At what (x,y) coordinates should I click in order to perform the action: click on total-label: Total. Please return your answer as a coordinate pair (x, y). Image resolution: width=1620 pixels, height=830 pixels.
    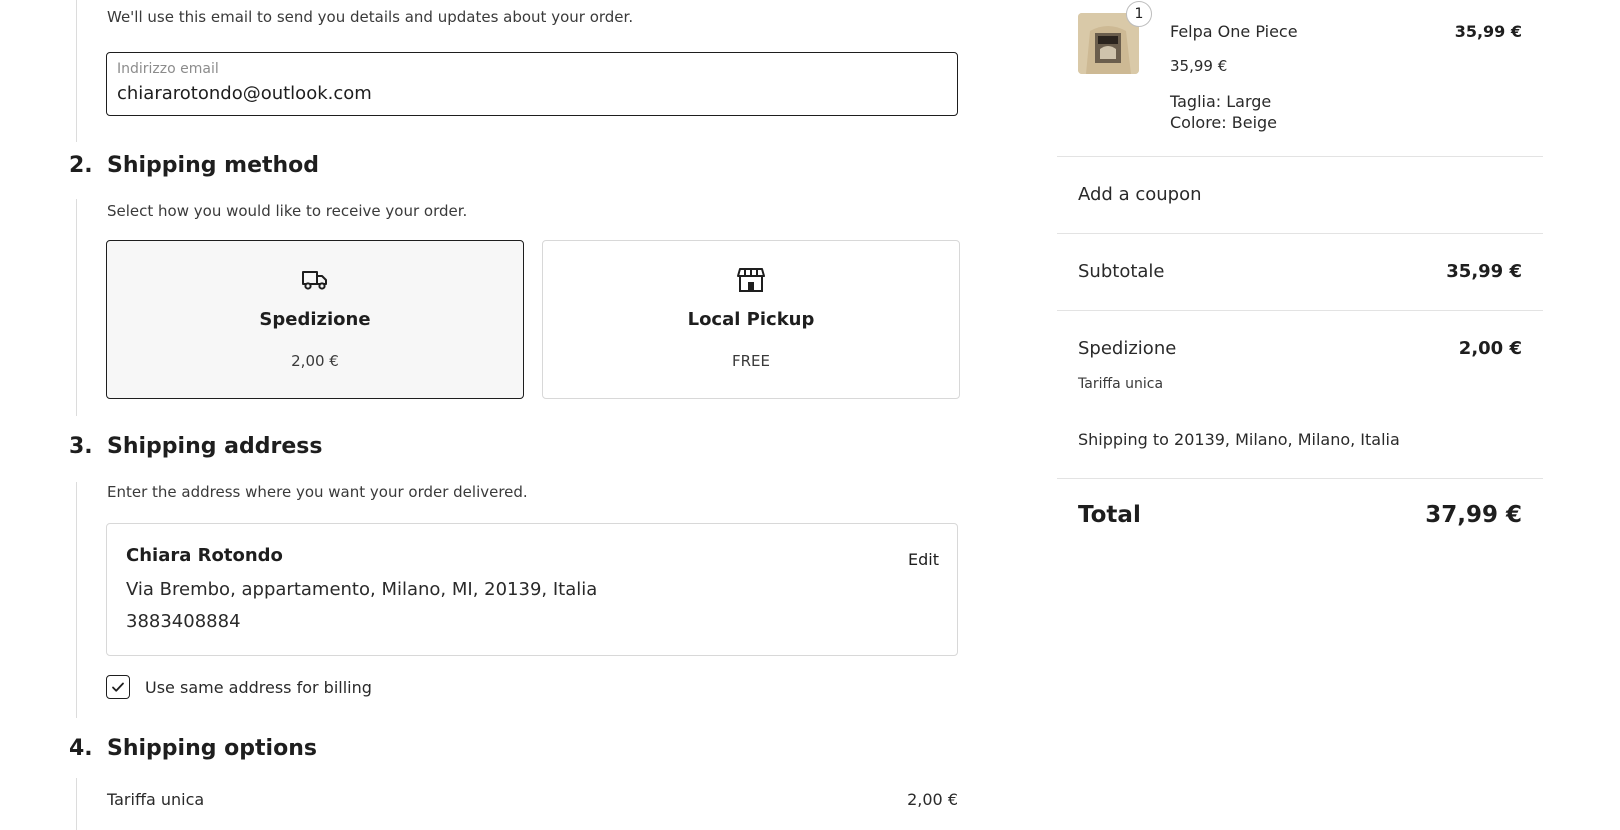
    Looking at the image, I should click on (1109, 515).